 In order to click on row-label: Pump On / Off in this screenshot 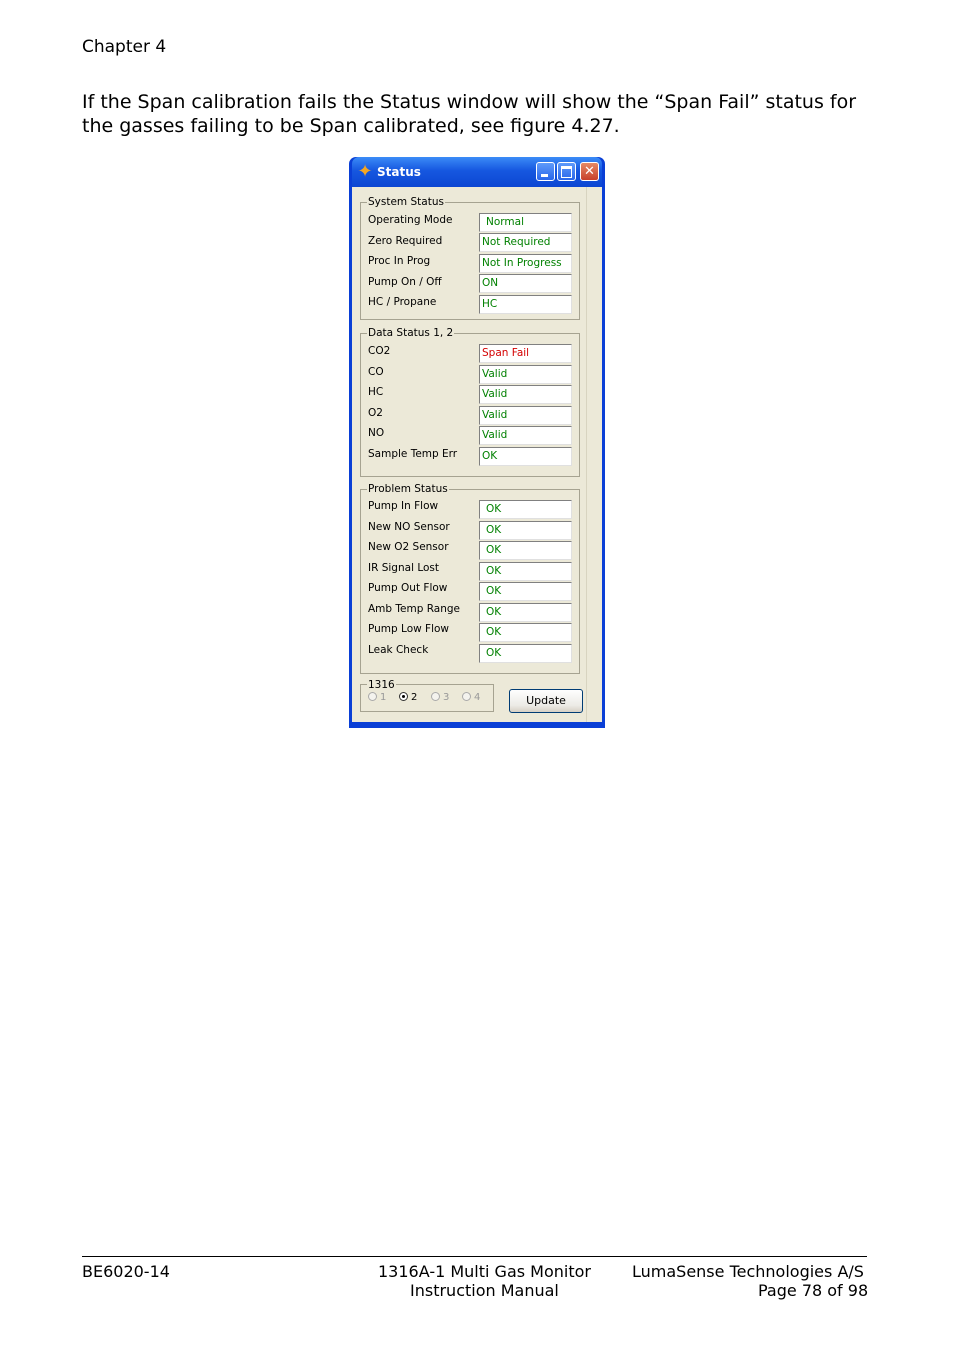, I will do `click(405, 282)`.